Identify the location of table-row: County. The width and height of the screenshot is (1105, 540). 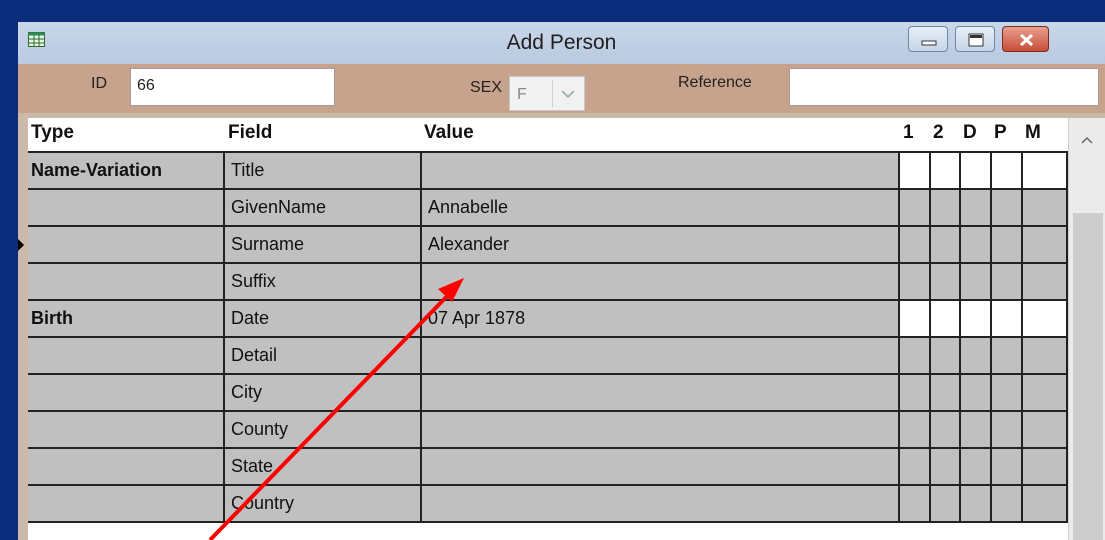
(548, 430).